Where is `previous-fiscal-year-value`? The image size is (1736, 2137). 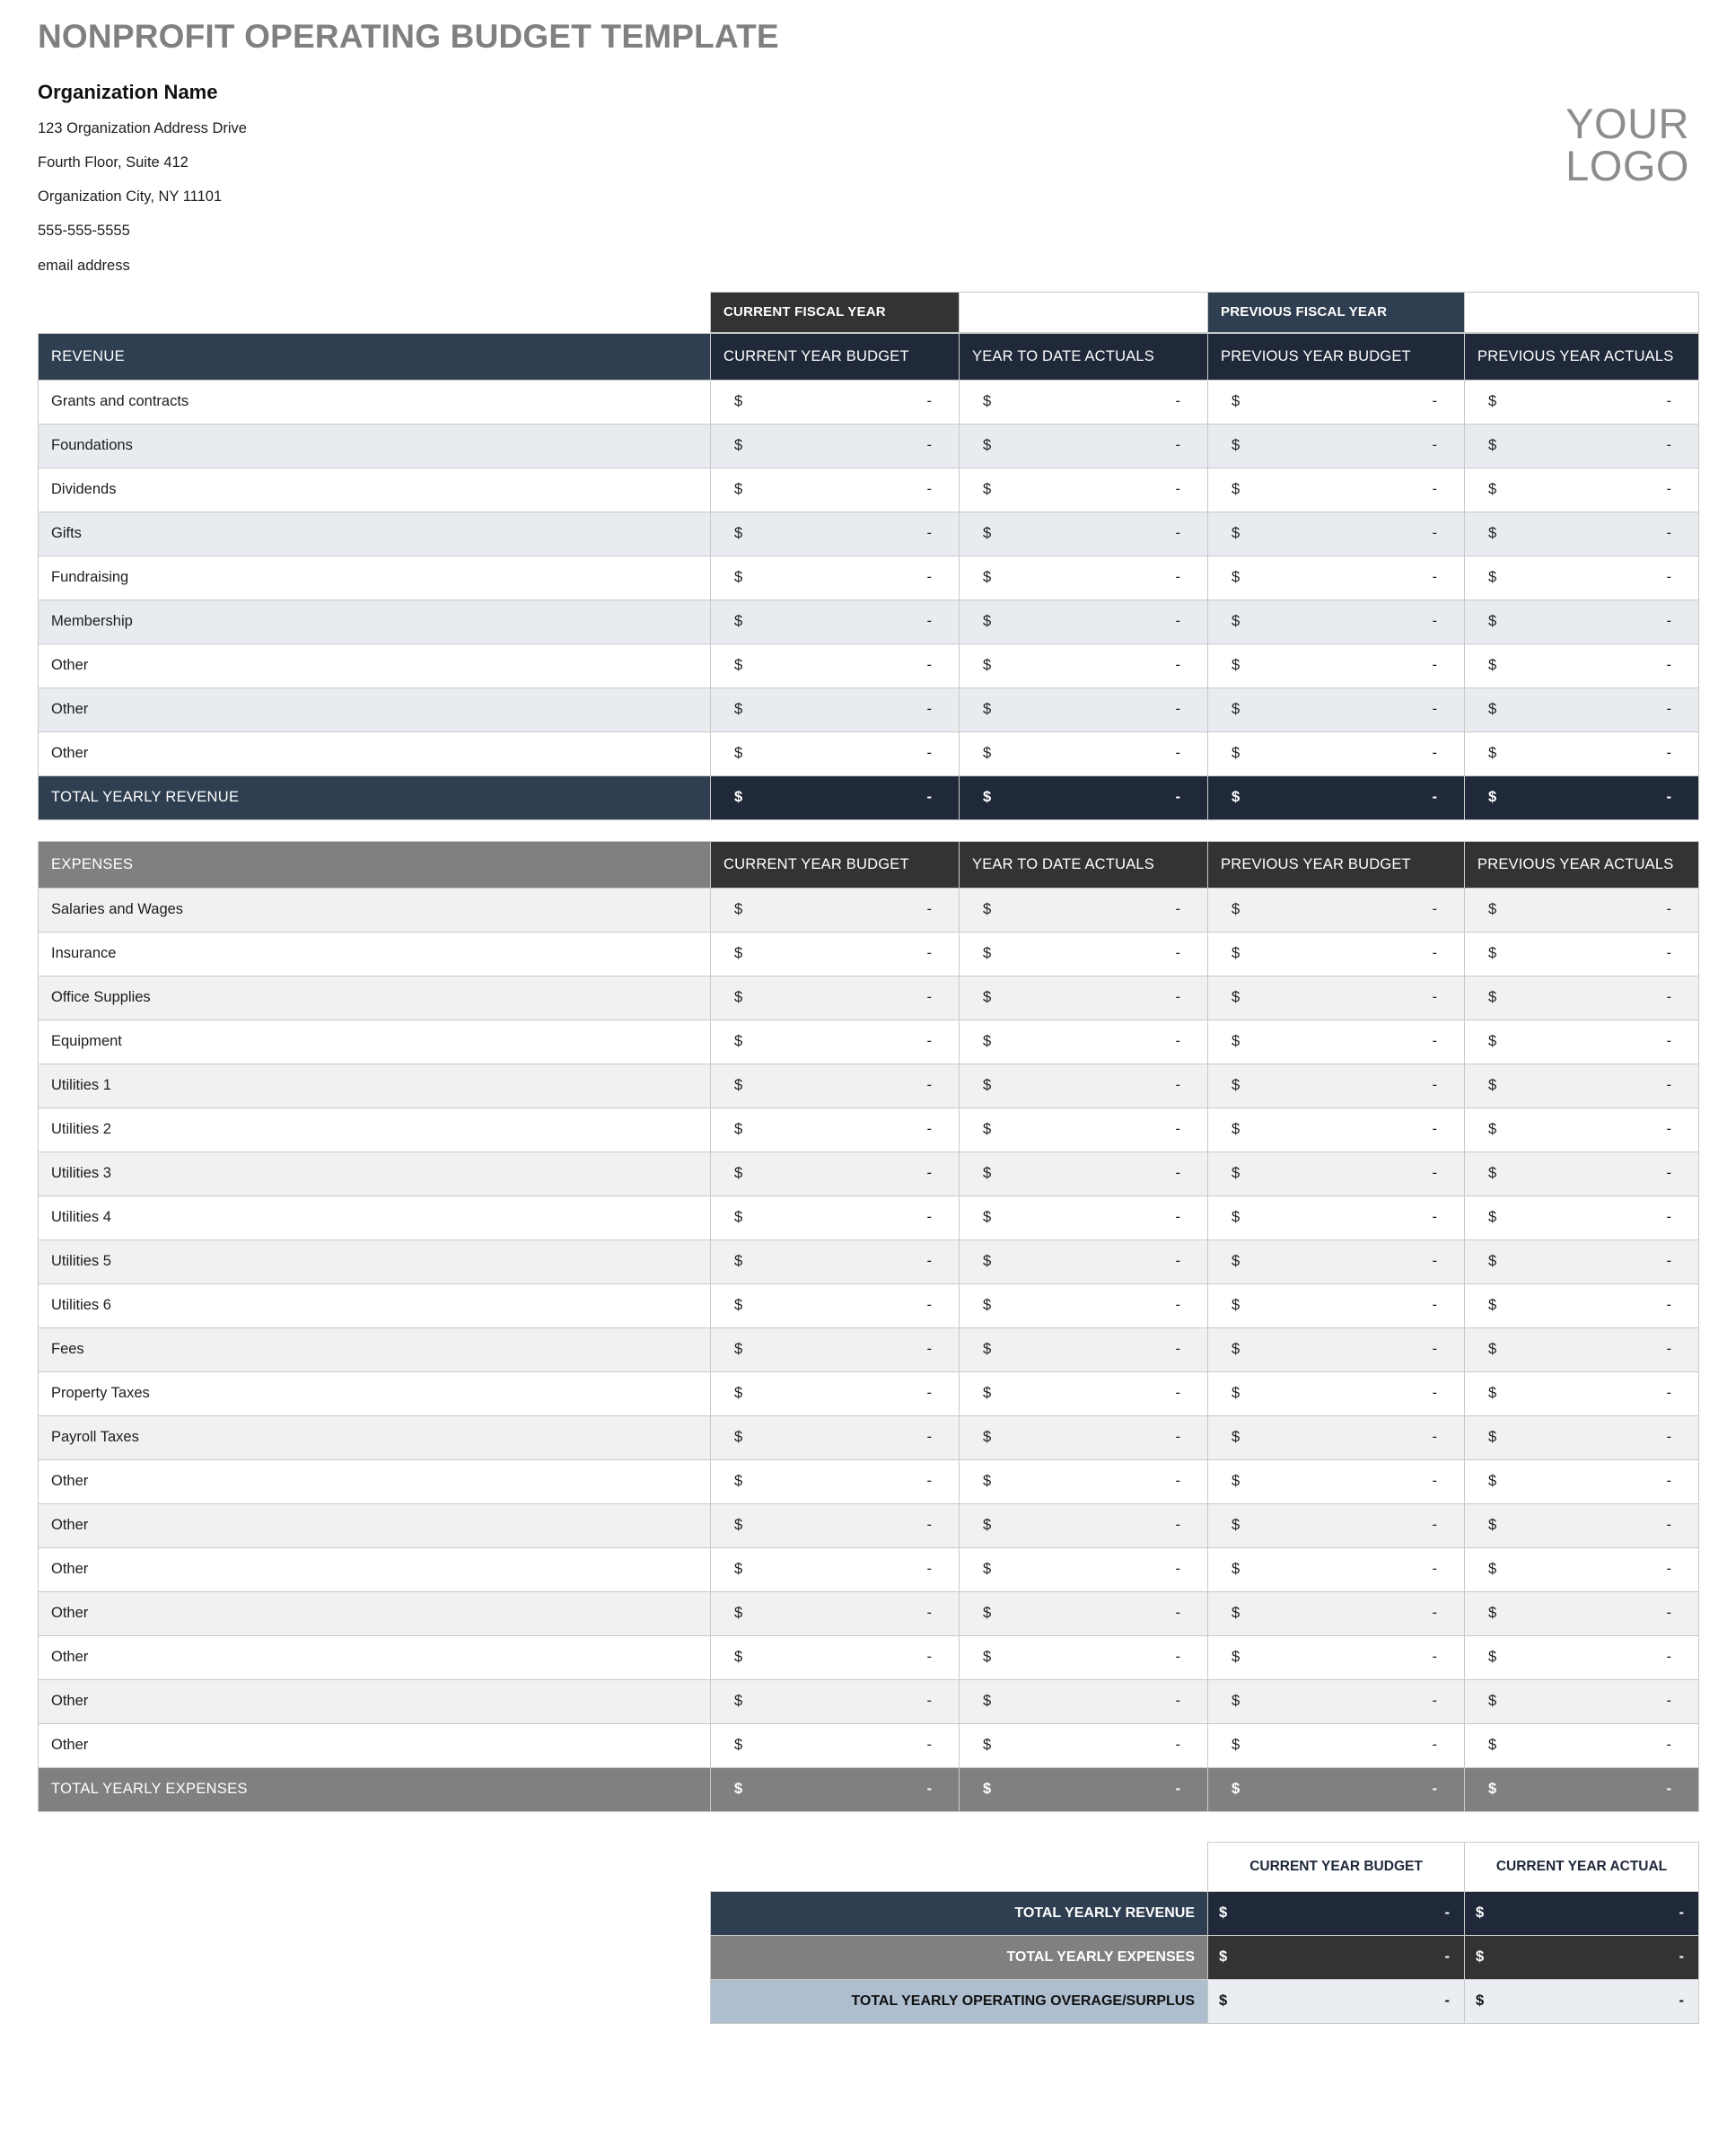
previous-fiscal-year-value is located at coordinates (1582, 312).